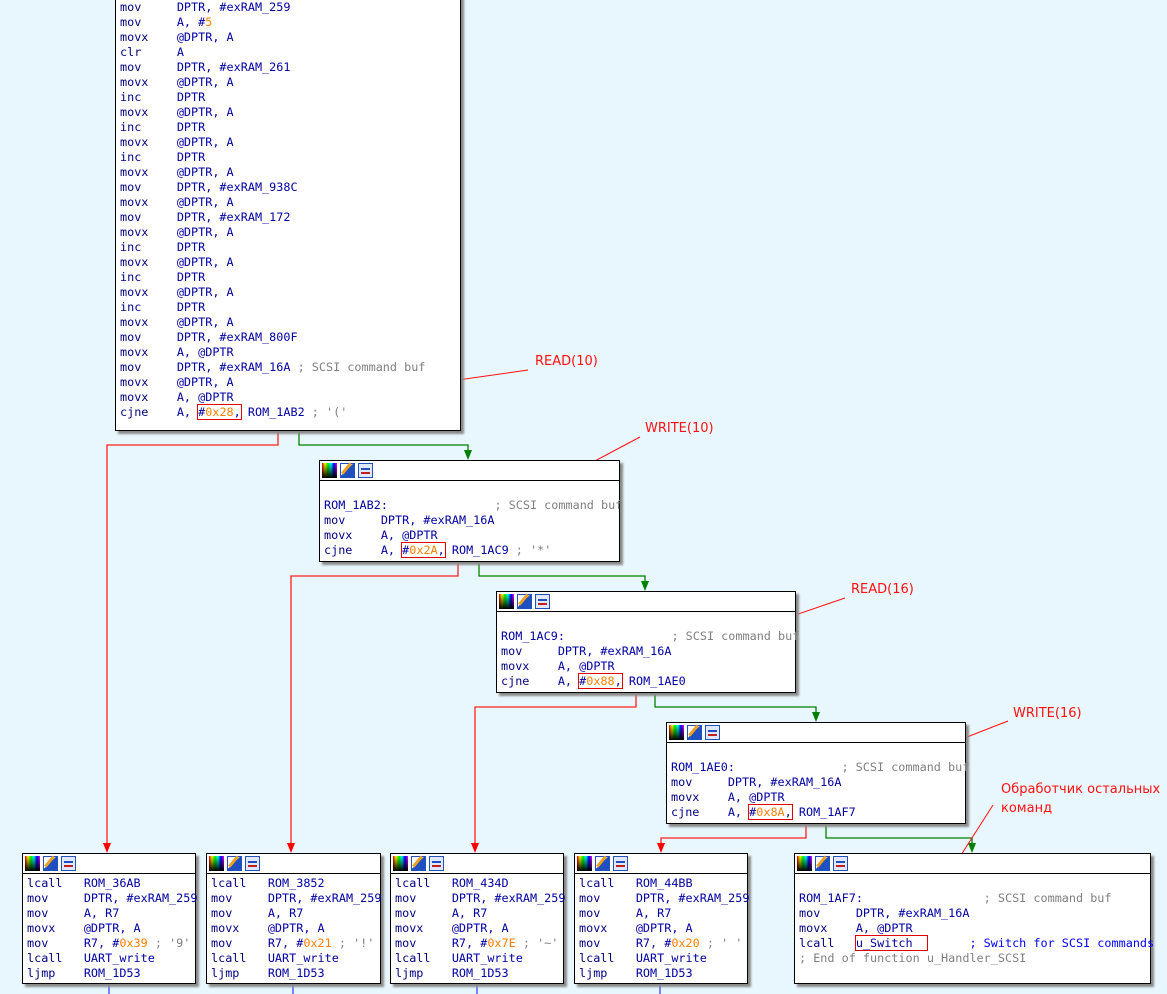 The height and width of the screenshot is (994, 1167). I want to click on code-line: mov R7, #0x7E ; '~', so click(479, 943).